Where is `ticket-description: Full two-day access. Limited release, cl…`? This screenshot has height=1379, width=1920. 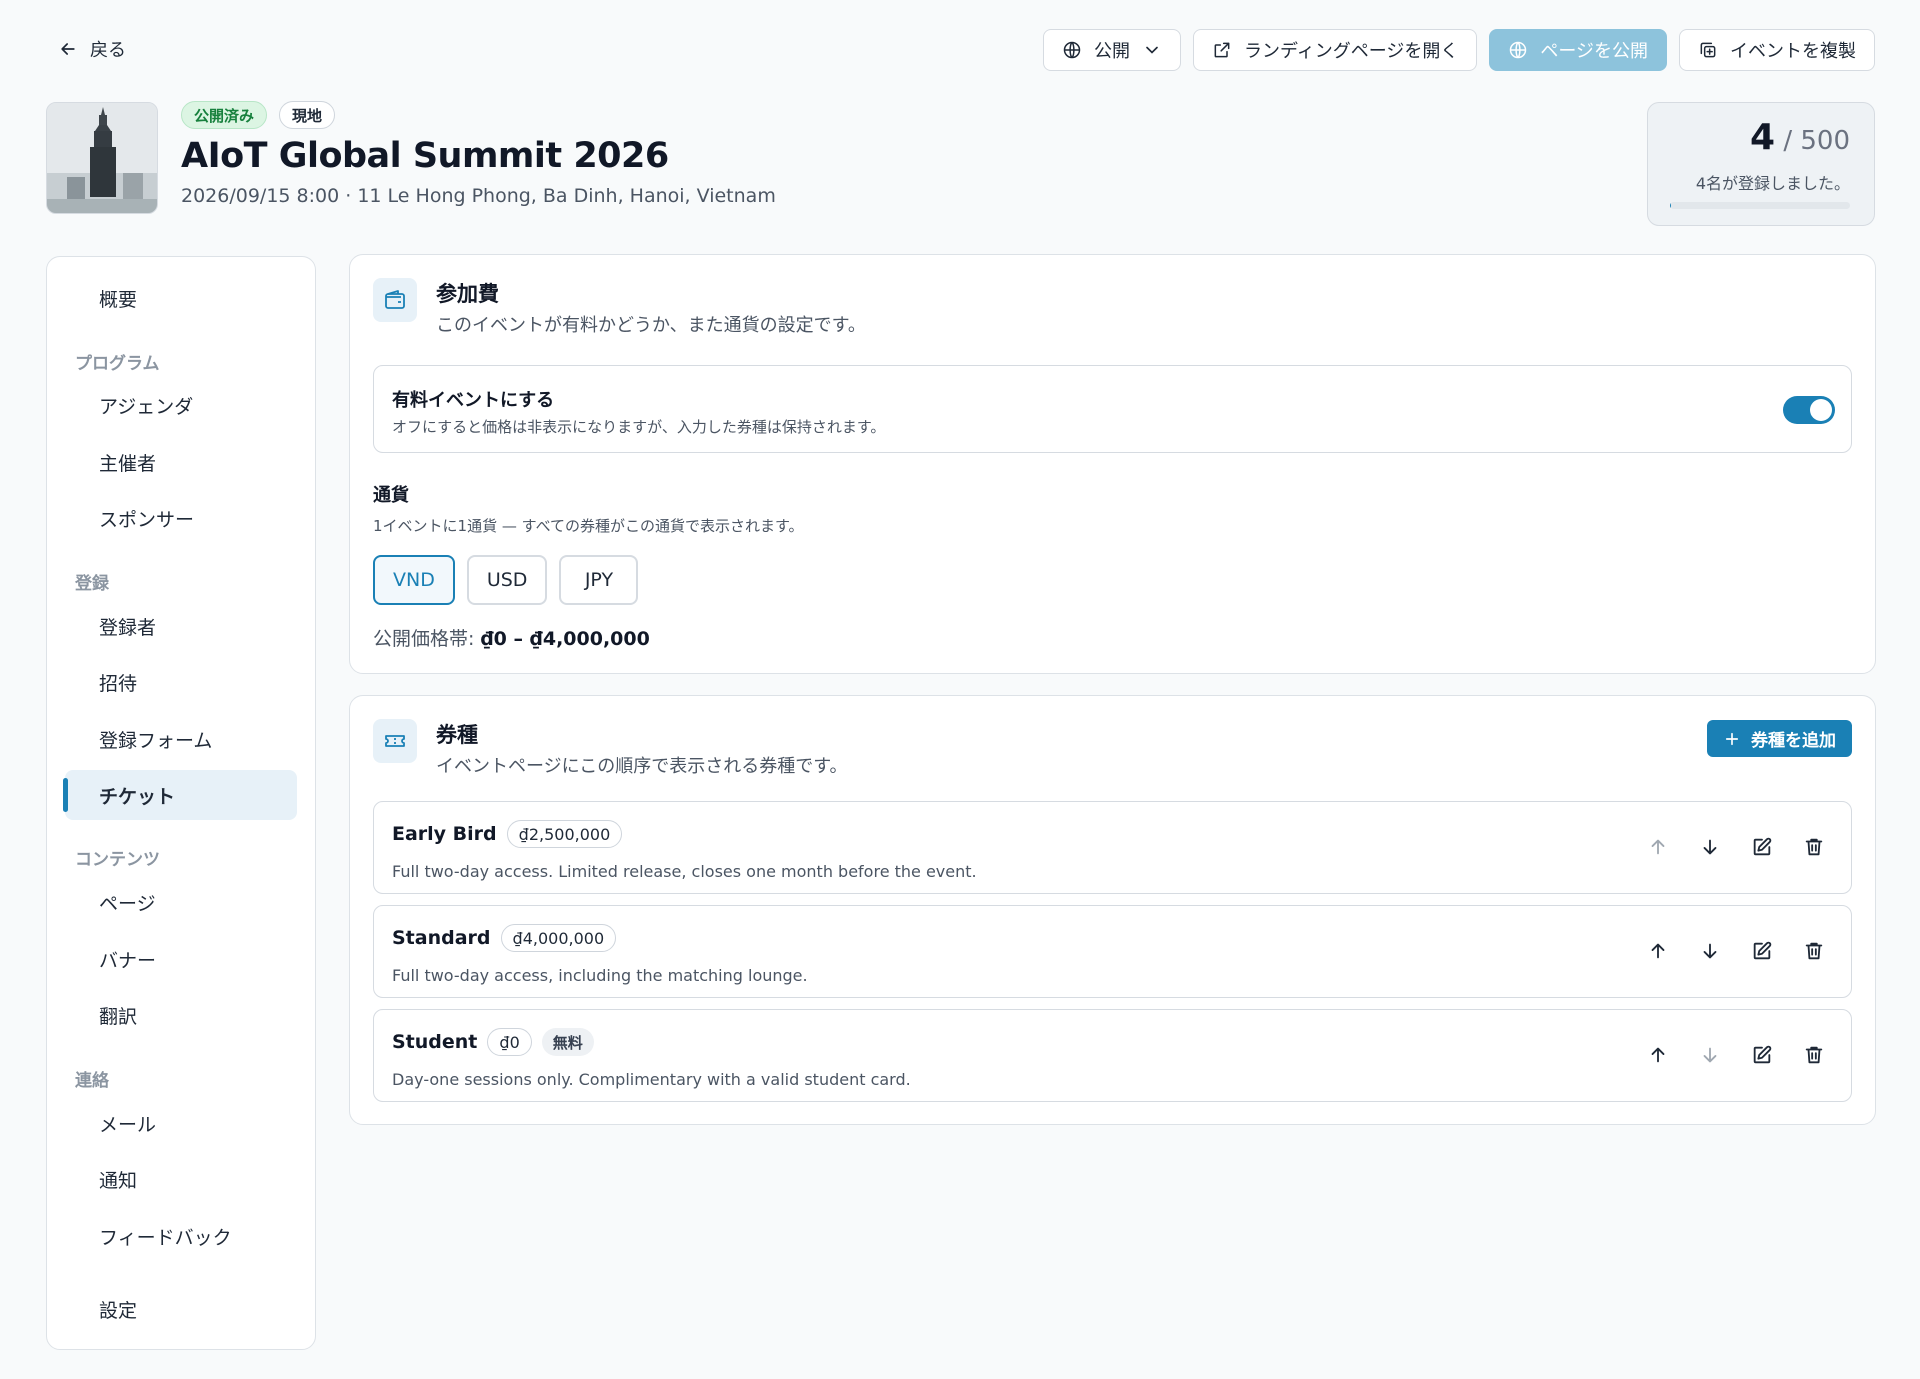
ticket-description: Full two-day access. Limited release, cl… is located at coordinates (684, 871).